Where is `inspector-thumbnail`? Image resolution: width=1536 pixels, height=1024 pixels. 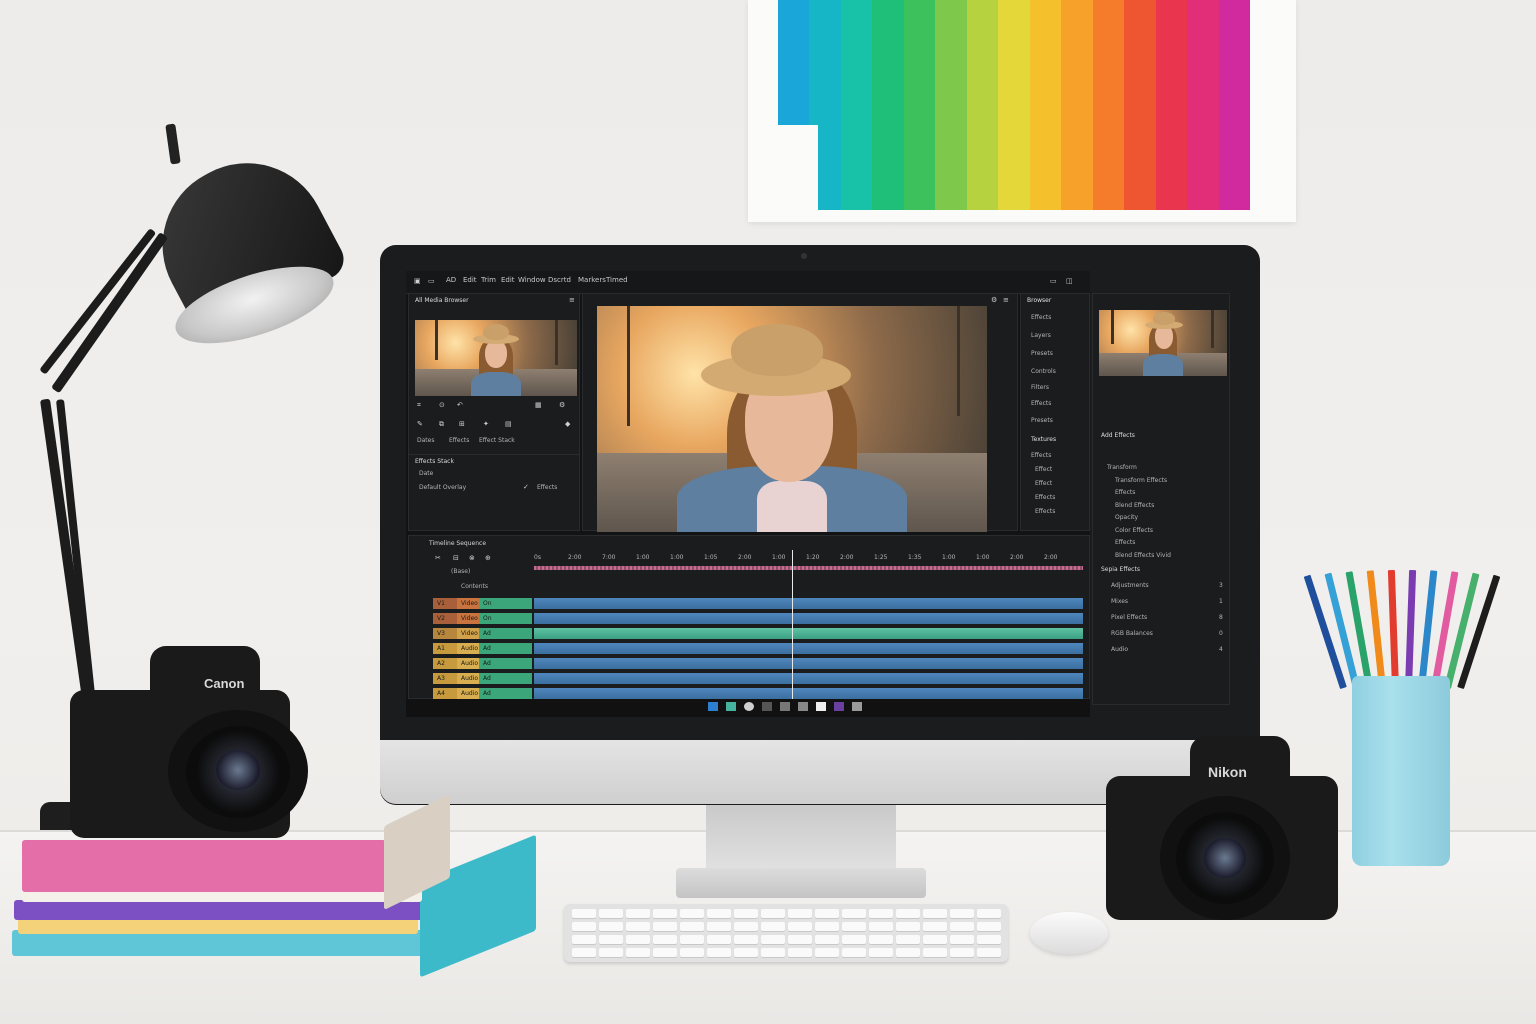 inspector-thumbnail is located at coordinates (1163, 343).